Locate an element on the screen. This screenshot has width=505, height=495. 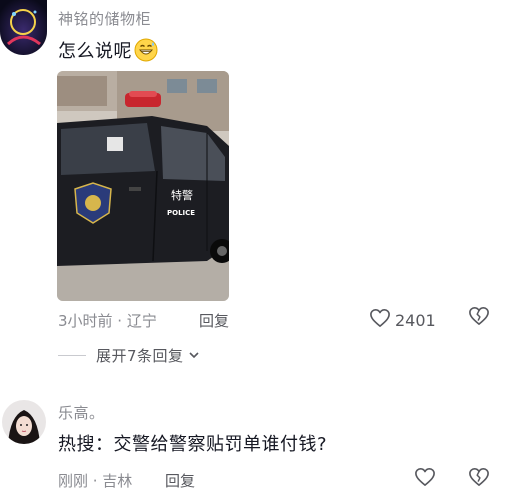
comment-meta: 3小时前 · 辽宁 is located at coordinates (107, 321).